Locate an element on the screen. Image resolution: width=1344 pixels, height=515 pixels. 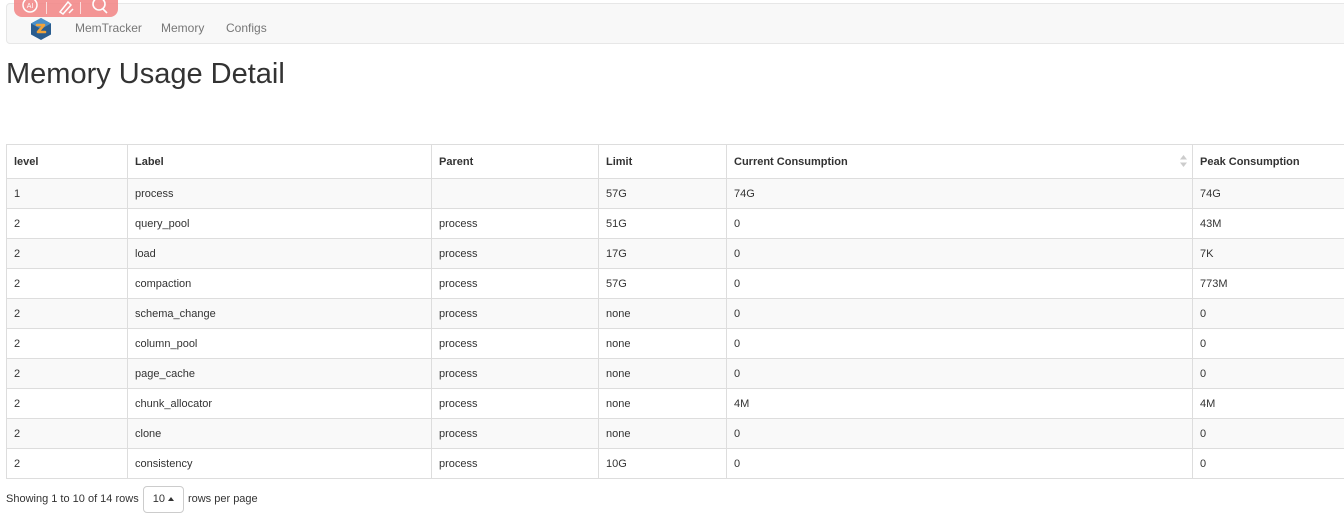
table-row: 2 clone process none 0 0 is located at coordinates (675, 433).